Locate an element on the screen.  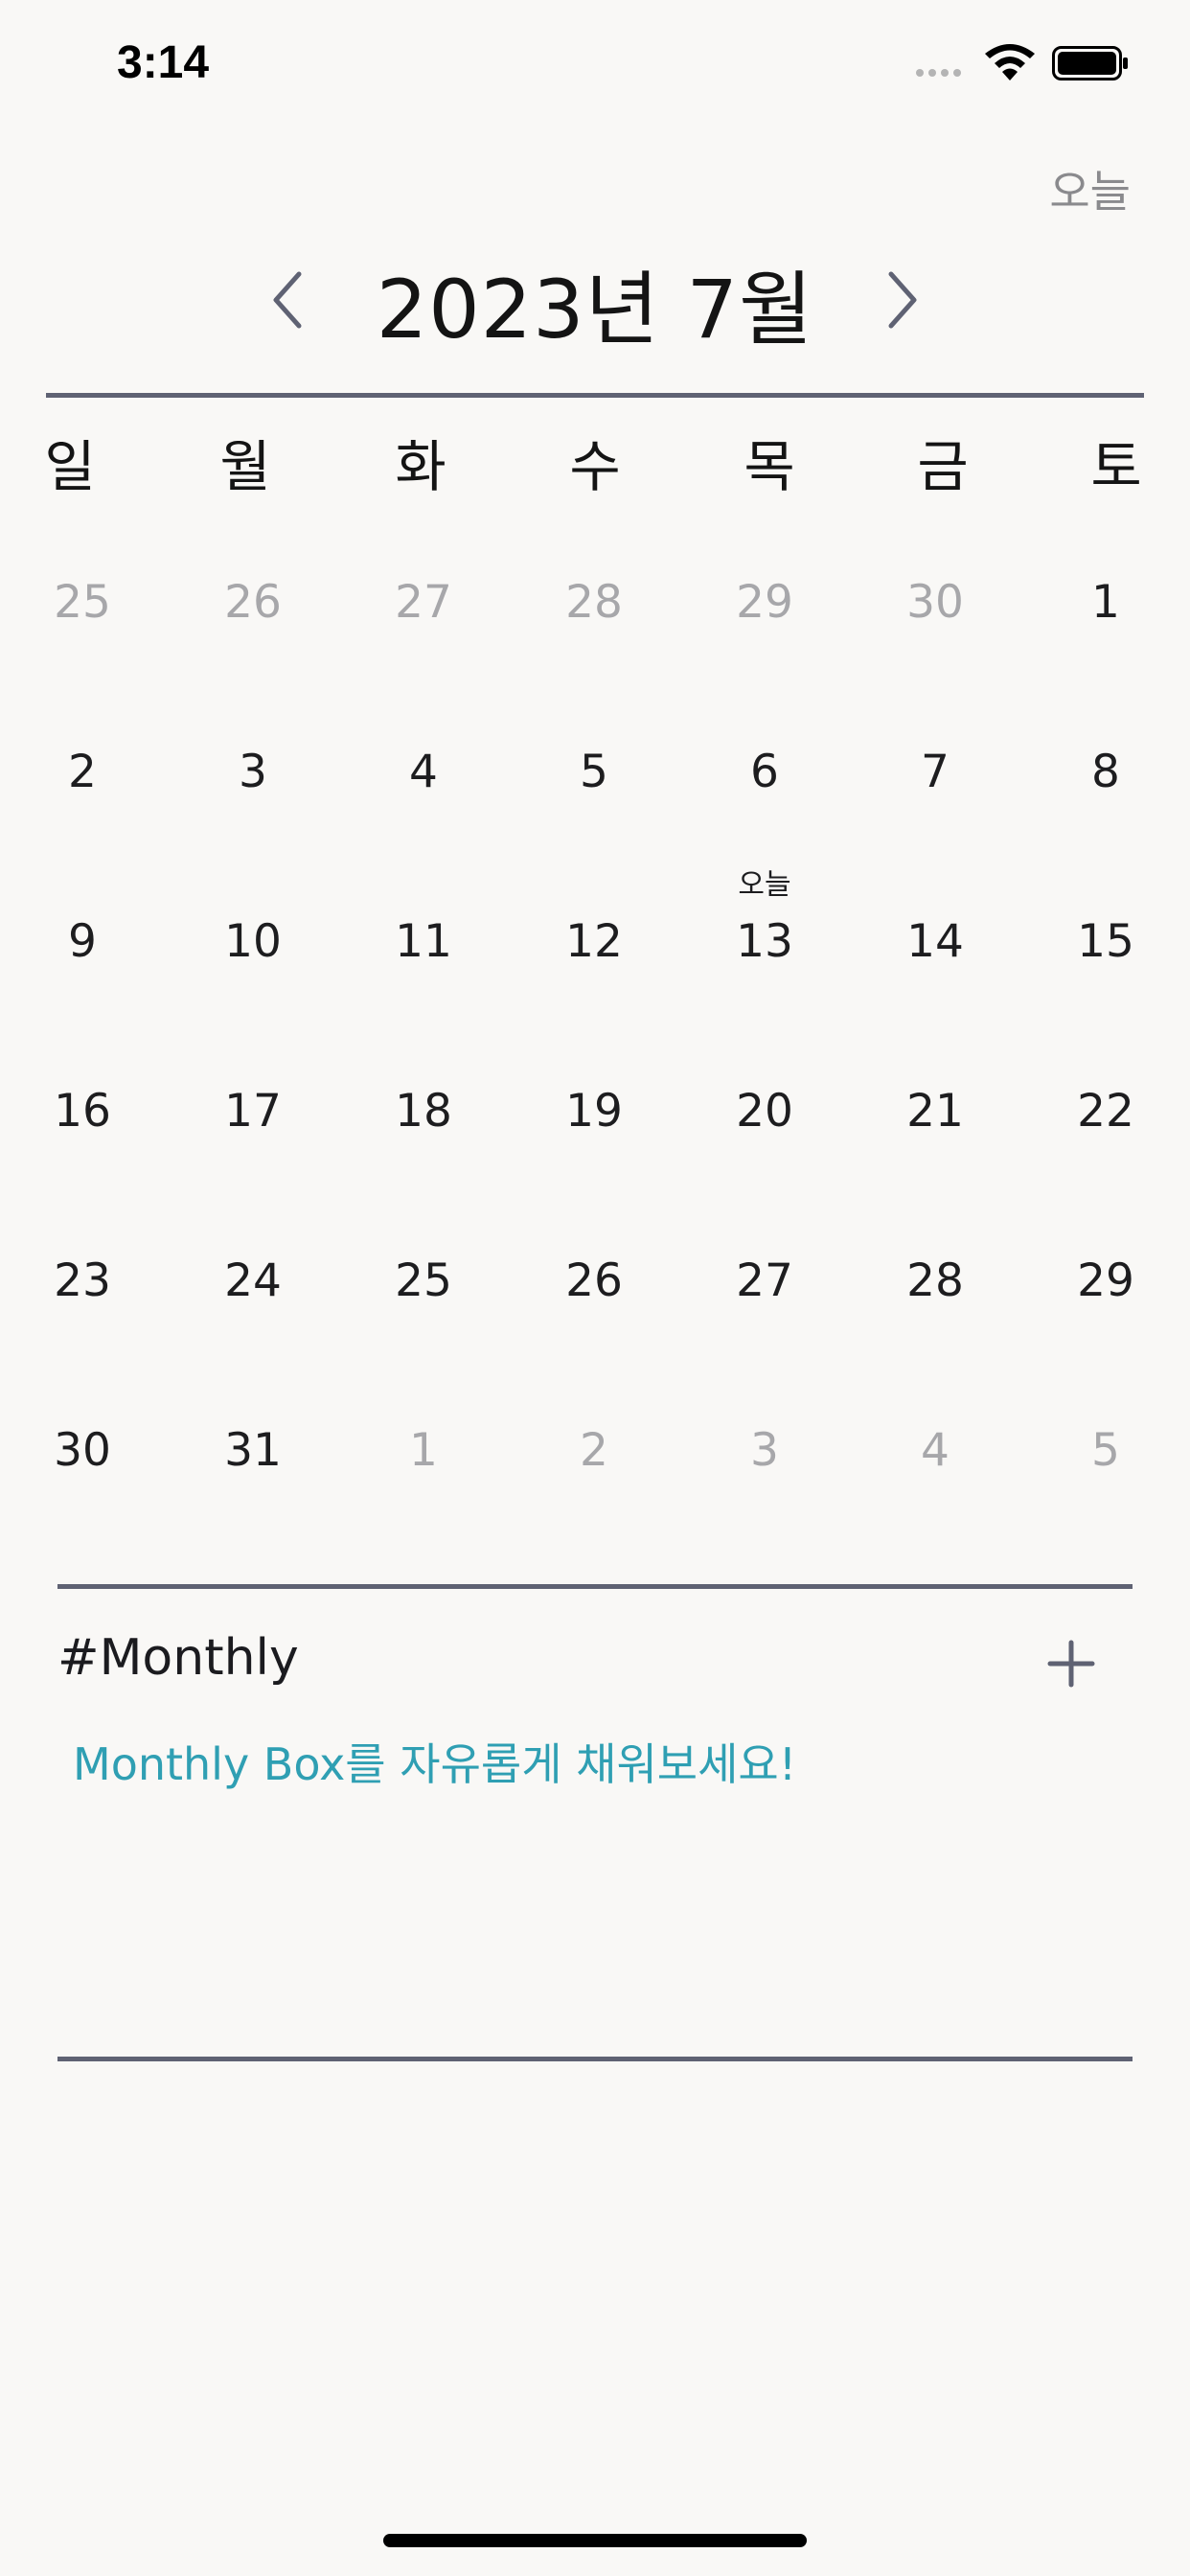
day-cell: 16 is located at coordinates (82, 1112).